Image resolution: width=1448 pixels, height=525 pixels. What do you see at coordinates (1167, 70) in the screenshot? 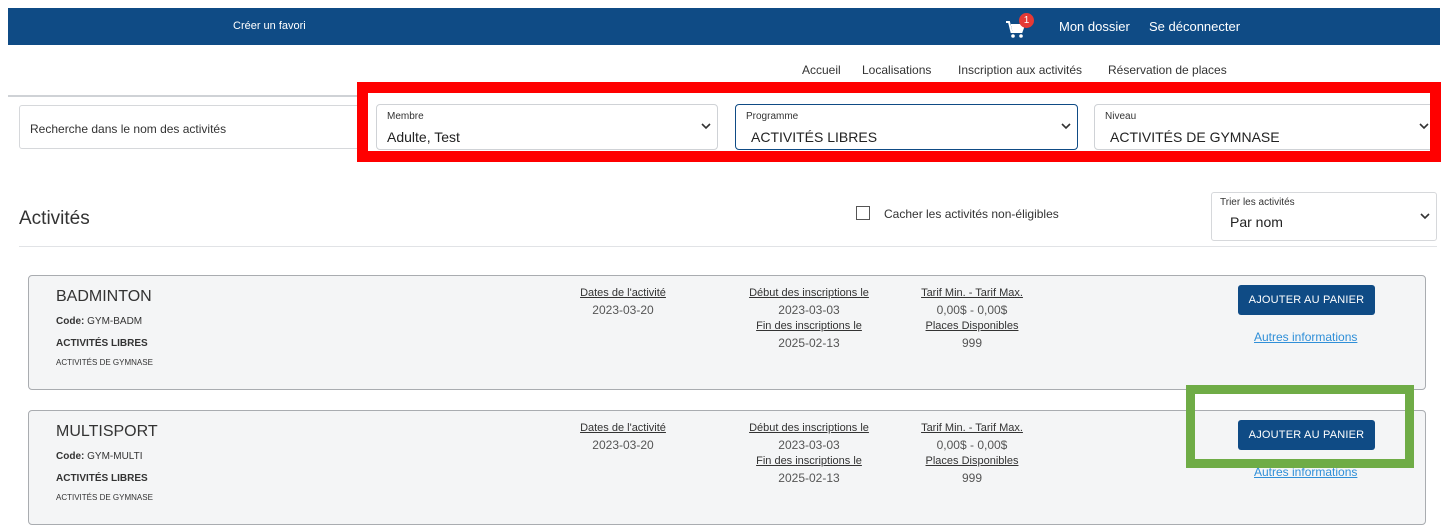
I see `nav-place-reservation: Réservation de places` at bounding box center [1167, 70].